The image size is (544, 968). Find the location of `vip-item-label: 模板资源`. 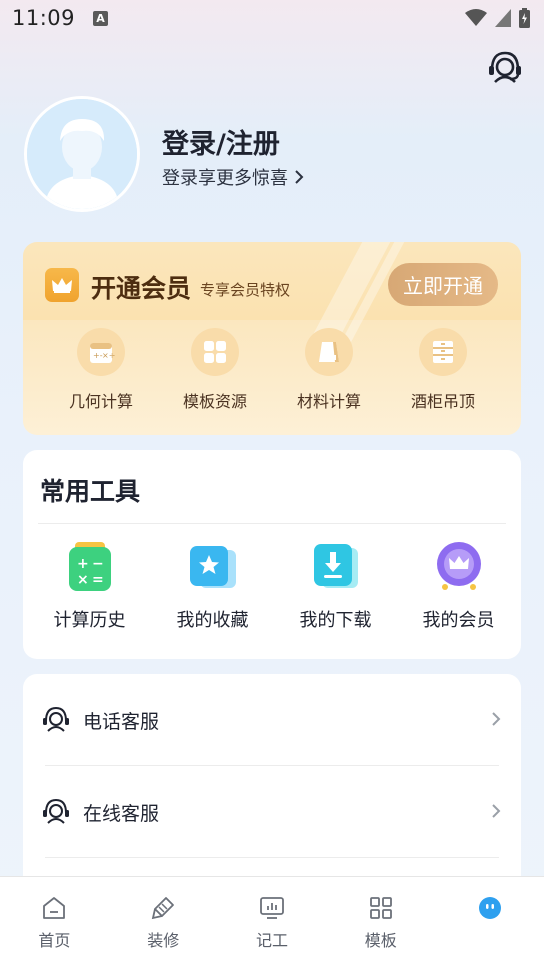

vip-item-label: 模板资源 is located at coordinates (214, 401).